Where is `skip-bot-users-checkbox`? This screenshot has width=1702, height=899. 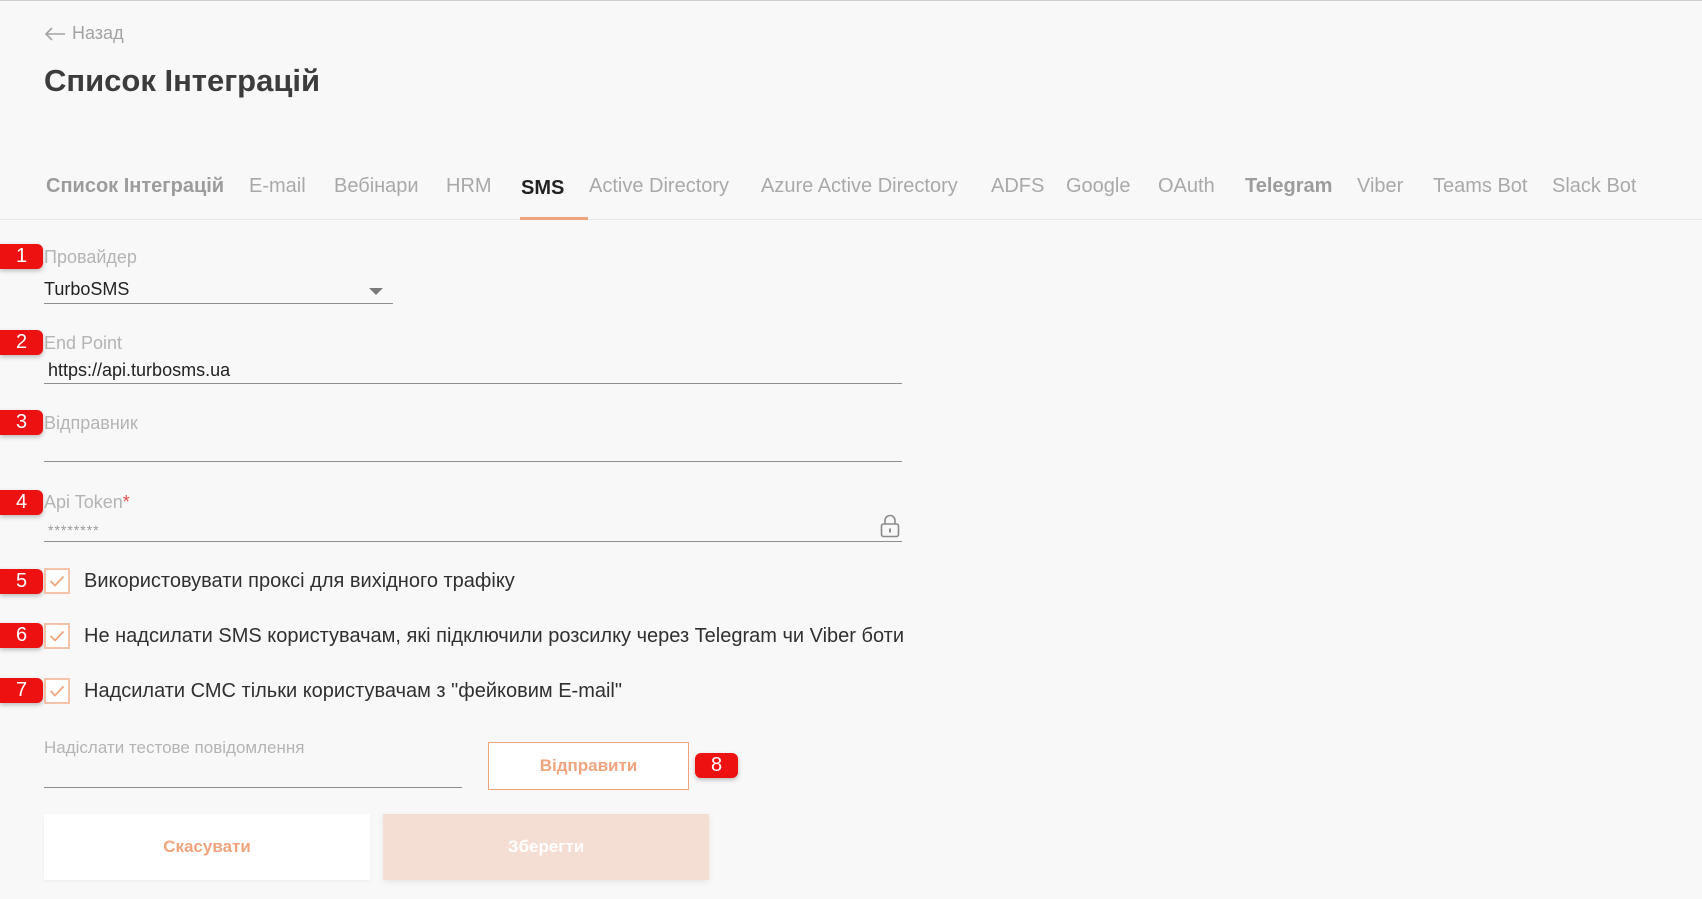 skip-bot-users-checkbox is located at coordinates (57, 636).